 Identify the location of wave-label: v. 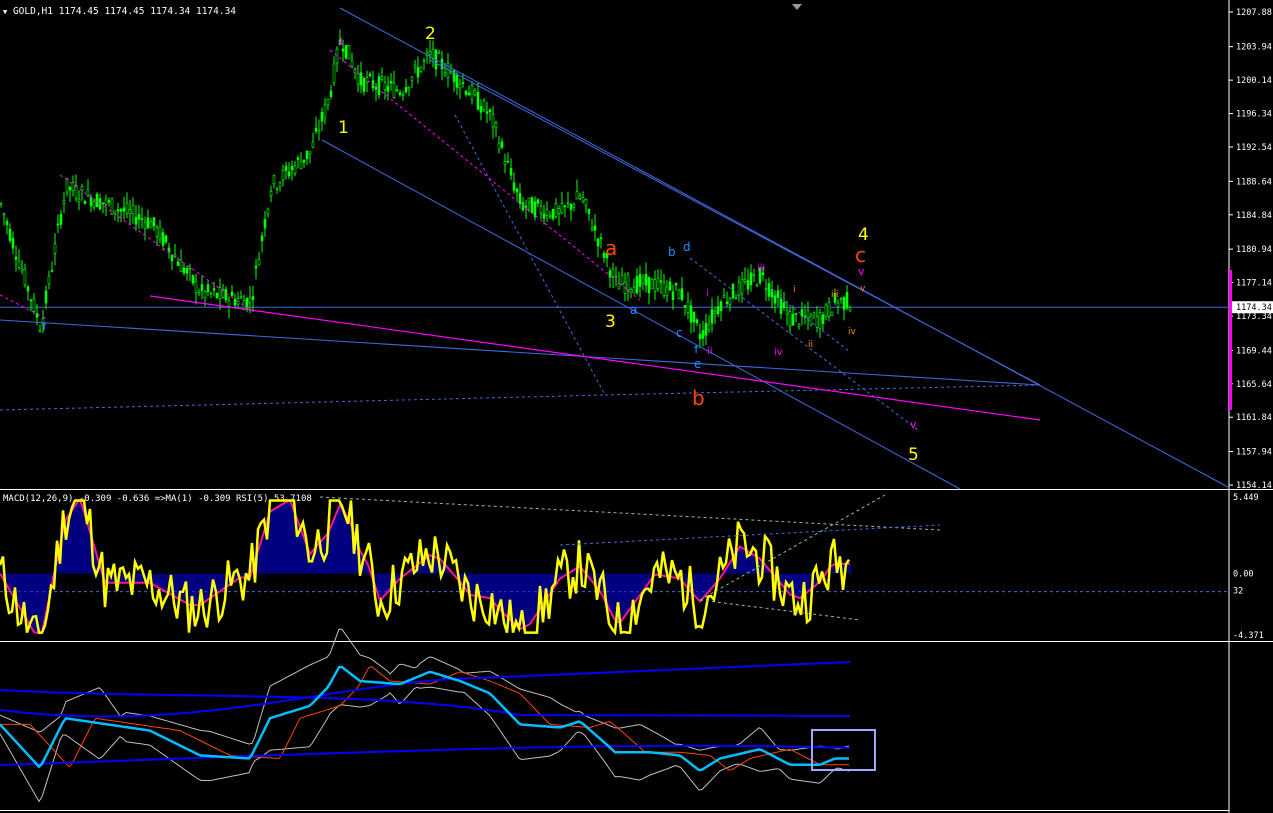
(861, 271).